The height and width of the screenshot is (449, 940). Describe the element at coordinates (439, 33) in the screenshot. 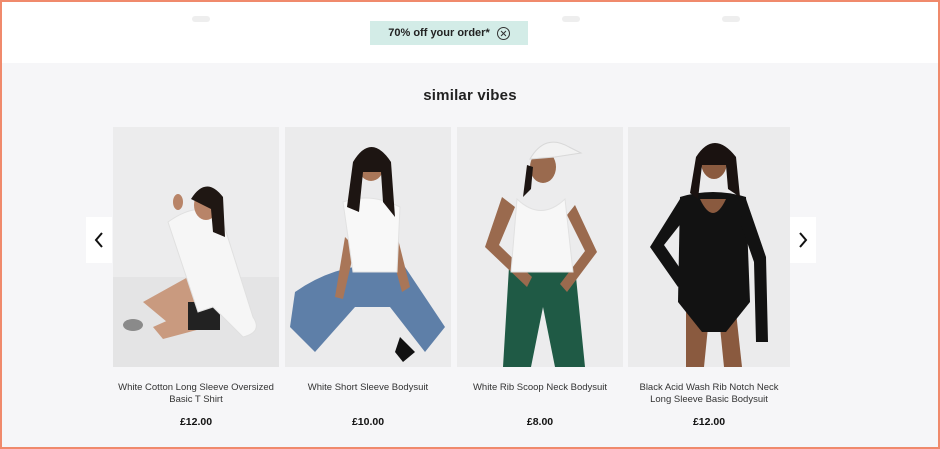

I see `promo-text: 70% off your order*` at that location.